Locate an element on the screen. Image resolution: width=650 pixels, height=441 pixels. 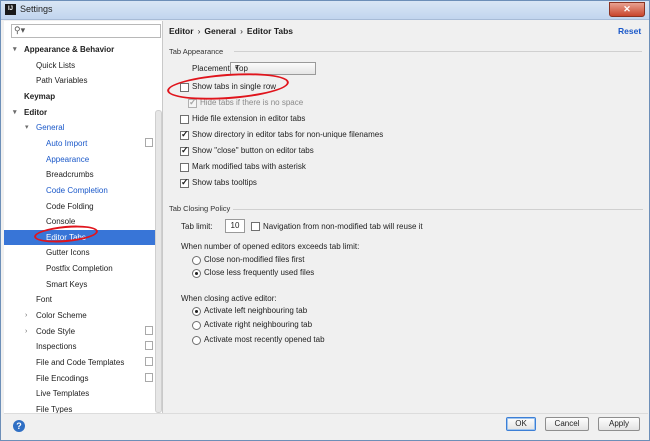
tree-item-label: File Encodings is located at coordinates (62, 378).